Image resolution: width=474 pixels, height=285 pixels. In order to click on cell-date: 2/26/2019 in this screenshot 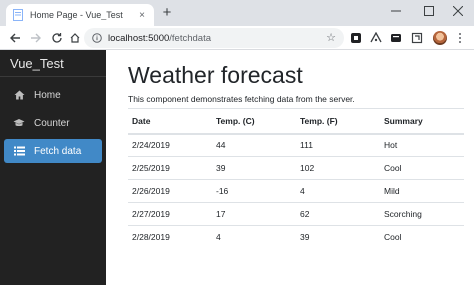, I will do `click(170, 191)`.